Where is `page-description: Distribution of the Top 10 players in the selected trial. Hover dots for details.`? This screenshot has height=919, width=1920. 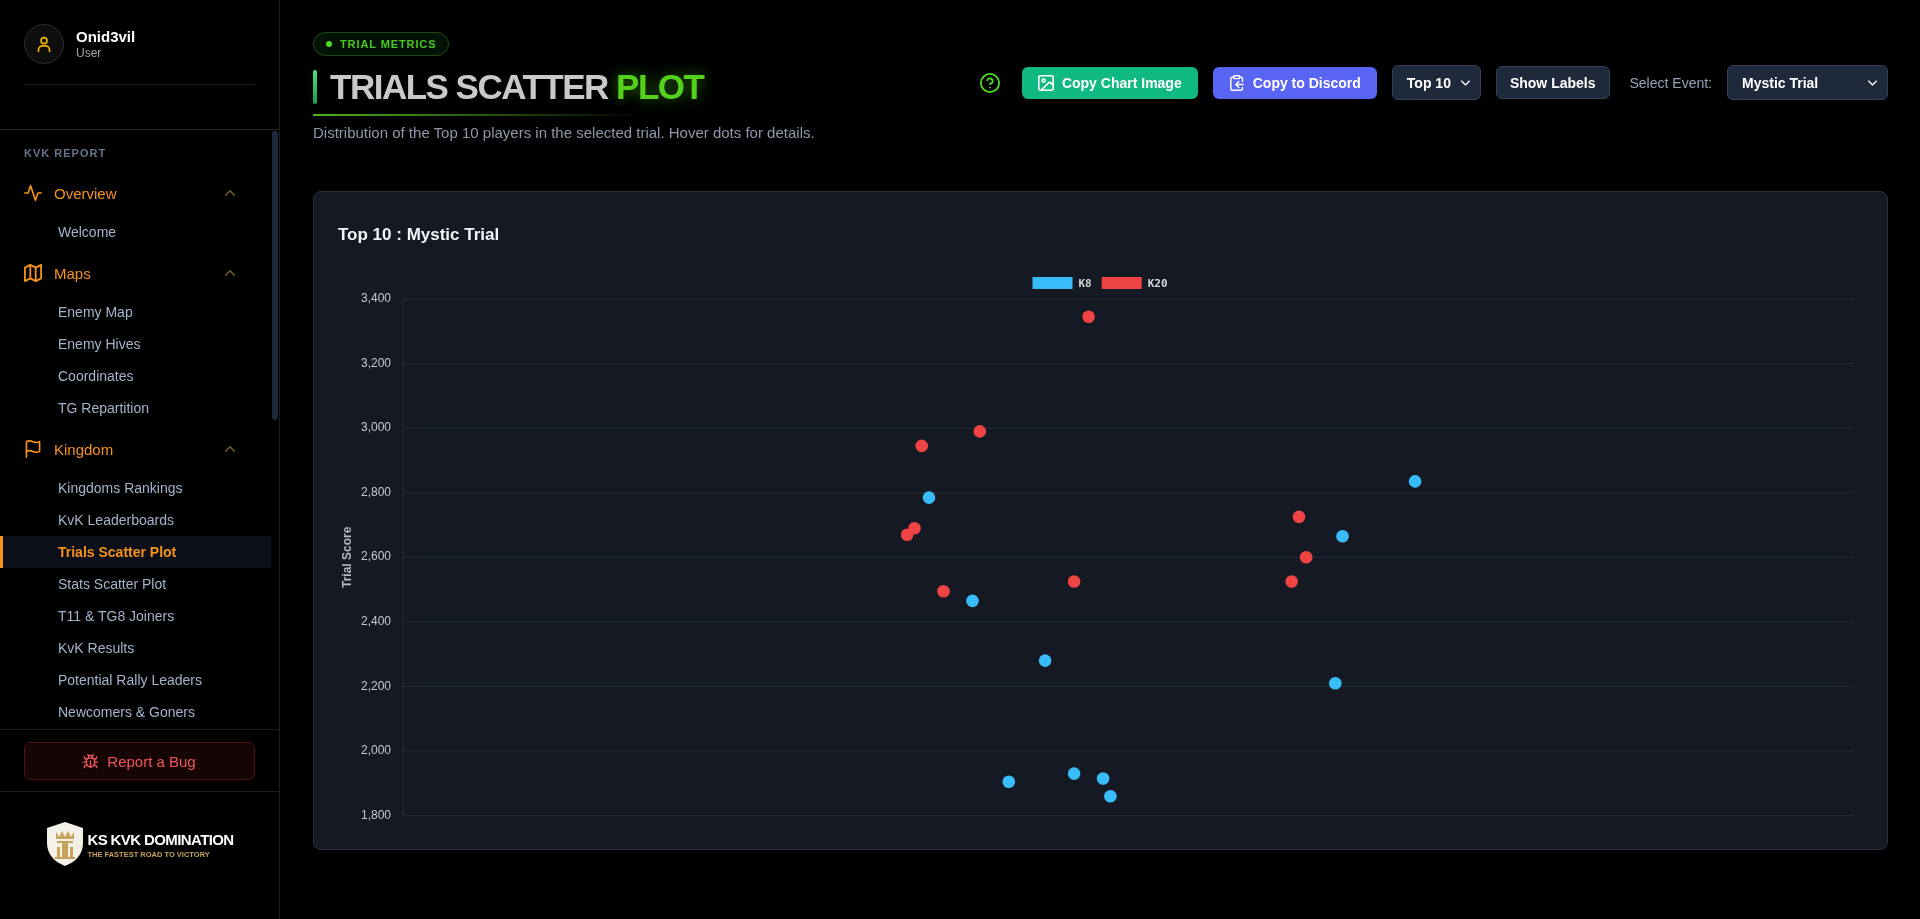 page-description: Distribution of the Top 10 players in the selected trial. Hover dots for details. is located at coordinates (564, 133).